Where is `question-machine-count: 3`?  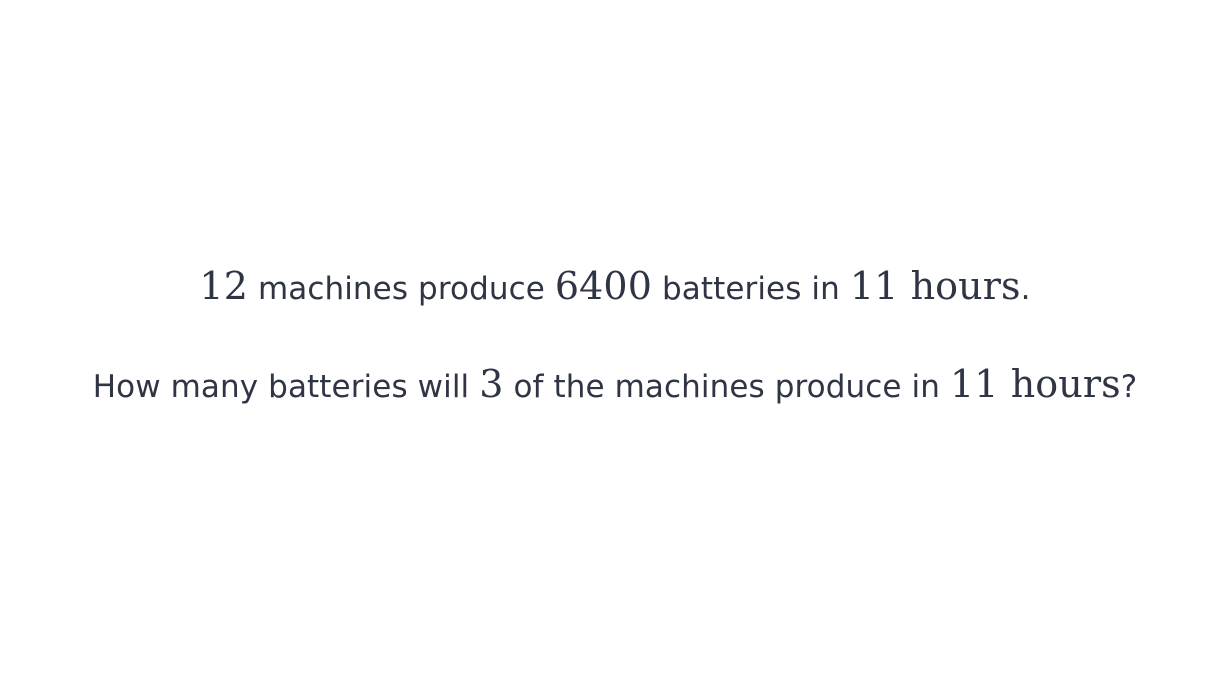
question-machine-count: 3 is located at coordinates (491, 384).